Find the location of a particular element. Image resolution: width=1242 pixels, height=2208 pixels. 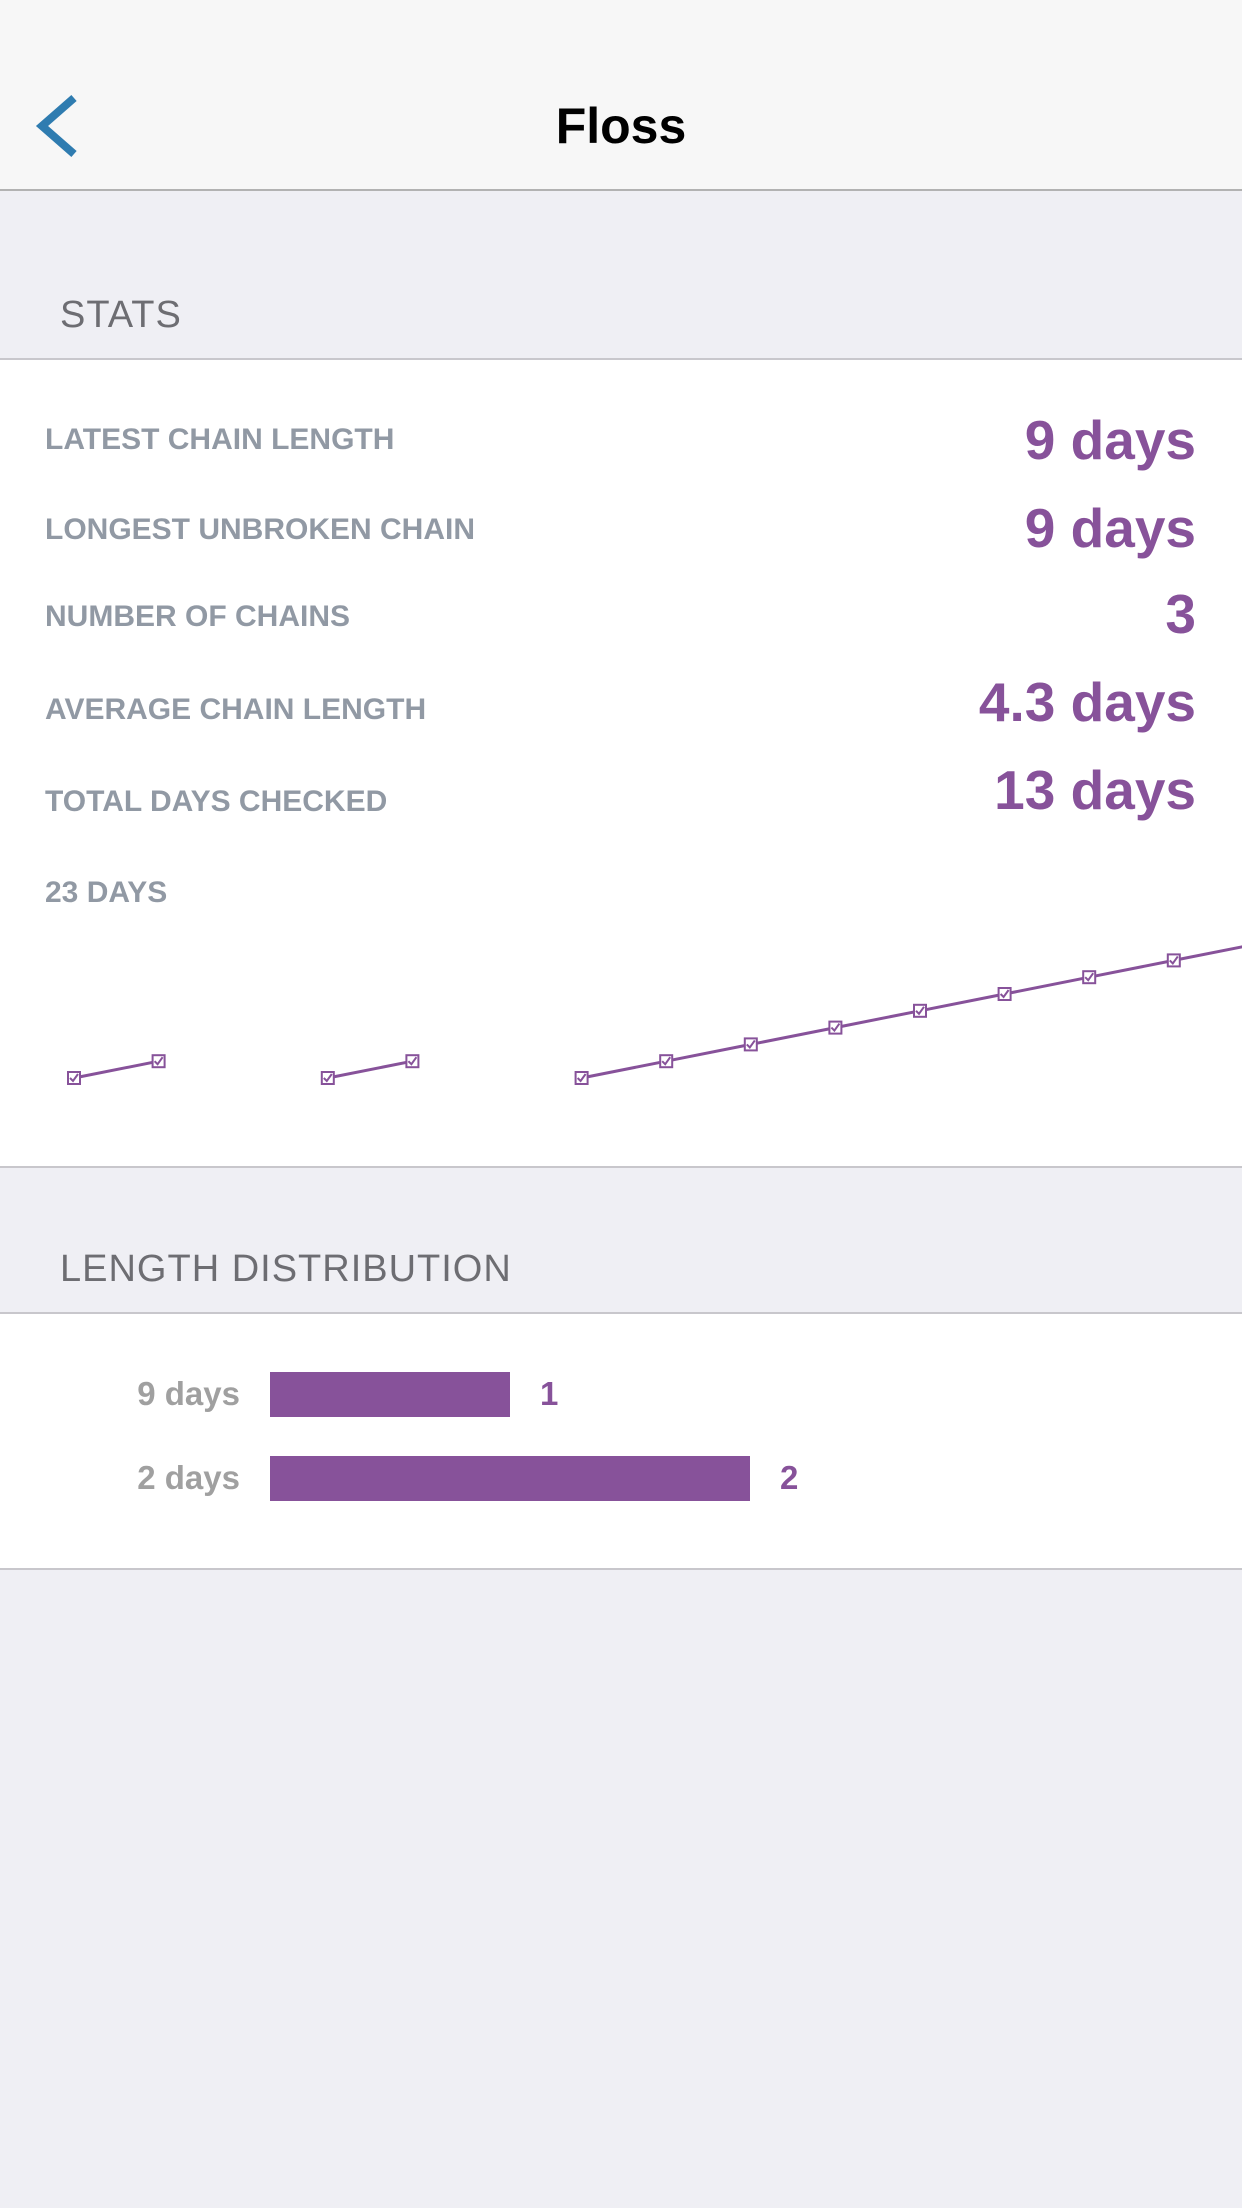

distribution-count-label: 2 is located at coordinates (789, 1477).